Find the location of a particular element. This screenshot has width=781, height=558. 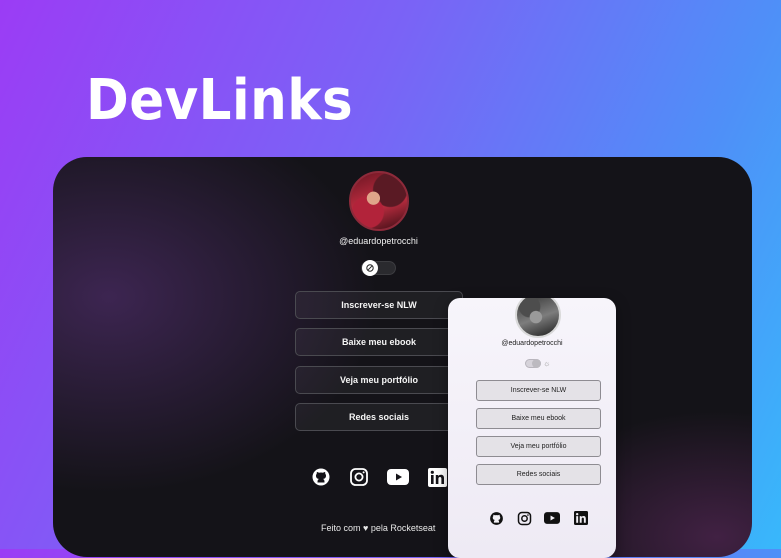

toggle-knob is located at coordinates (536, 363).